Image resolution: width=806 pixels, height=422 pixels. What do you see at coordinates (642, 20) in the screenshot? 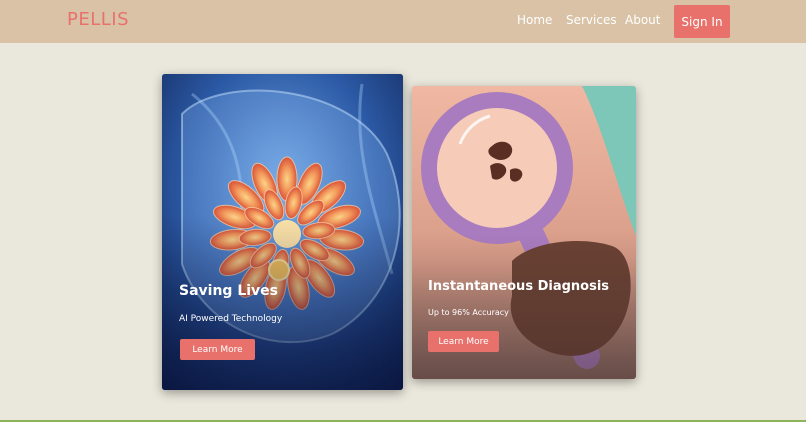
I see `nav-link-about: About` at bounding box center [642, 20].